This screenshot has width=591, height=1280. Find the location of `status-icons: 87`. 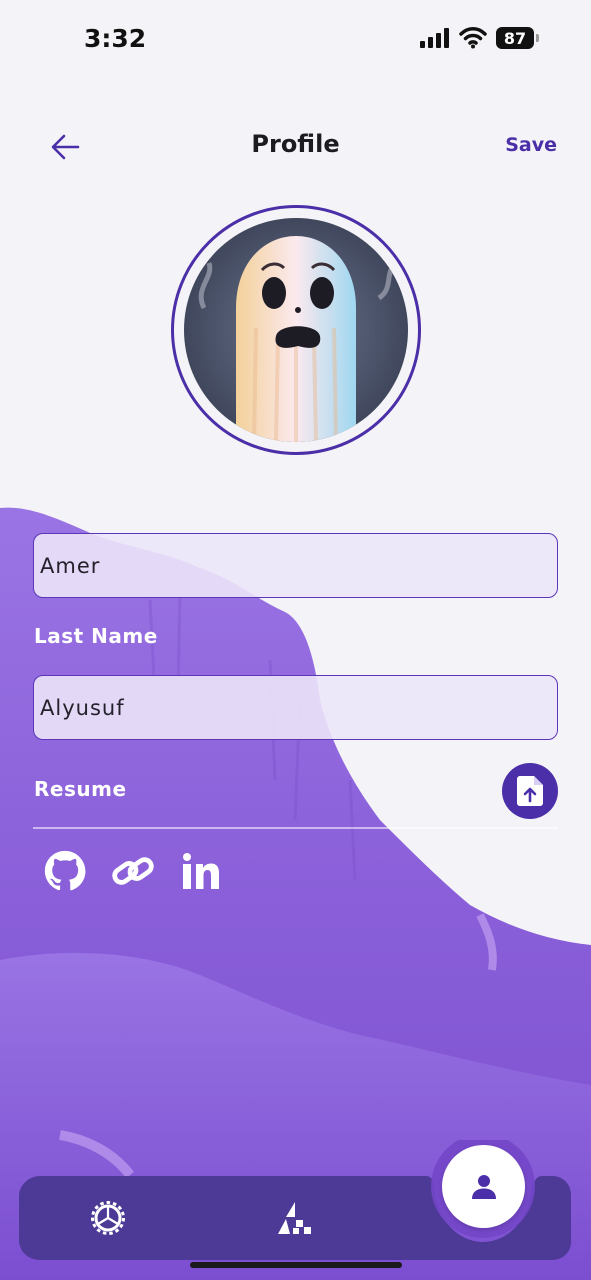

status-icons: 87 is located at coordinates (479, 38).